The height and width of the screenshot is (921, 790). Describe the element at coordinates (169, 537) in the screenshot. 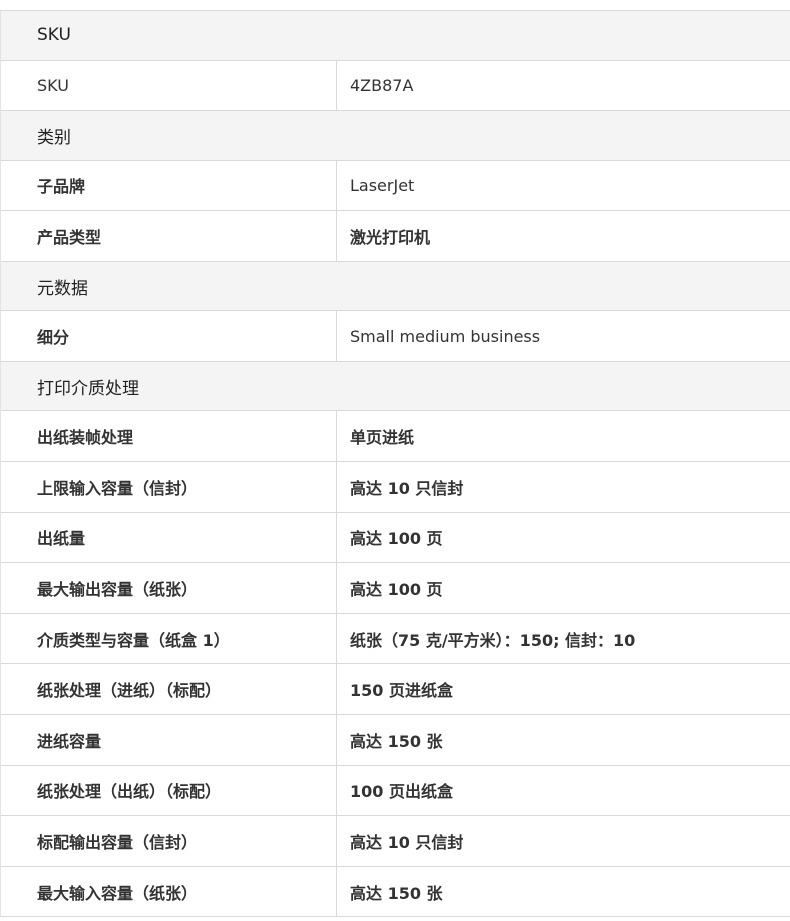

I see `spec-label: 出纸量` at that location.